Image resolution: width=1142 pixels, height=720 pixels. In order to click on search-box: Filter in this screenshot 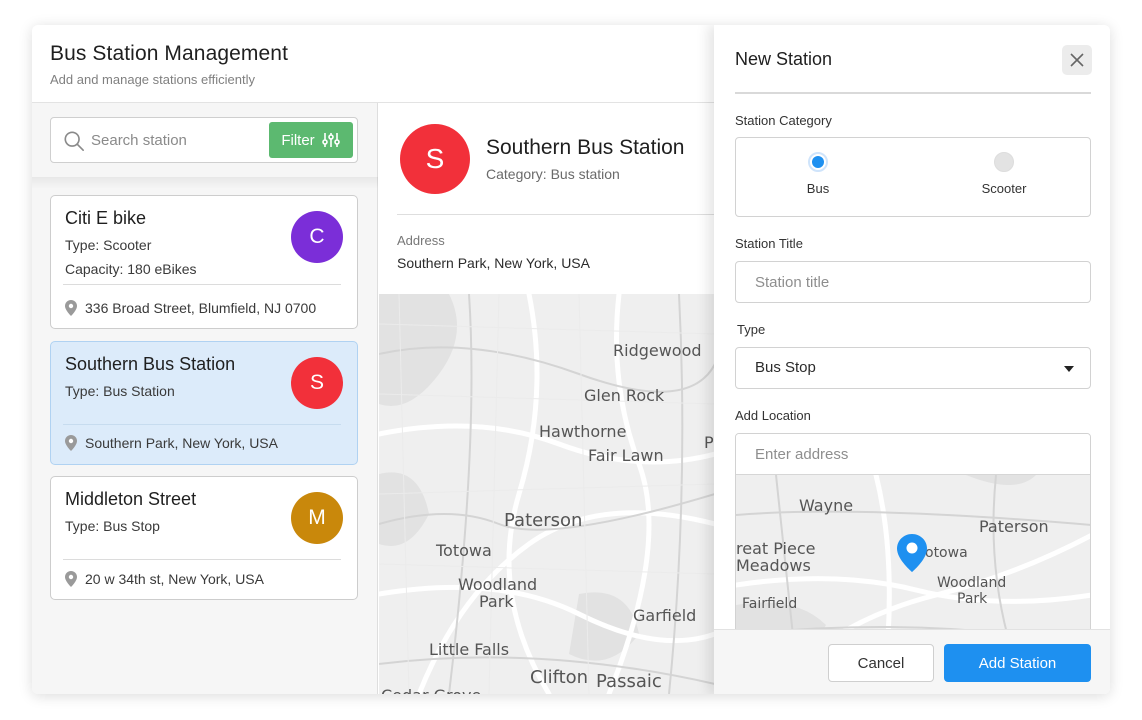, I will do `click(204, 140)`.